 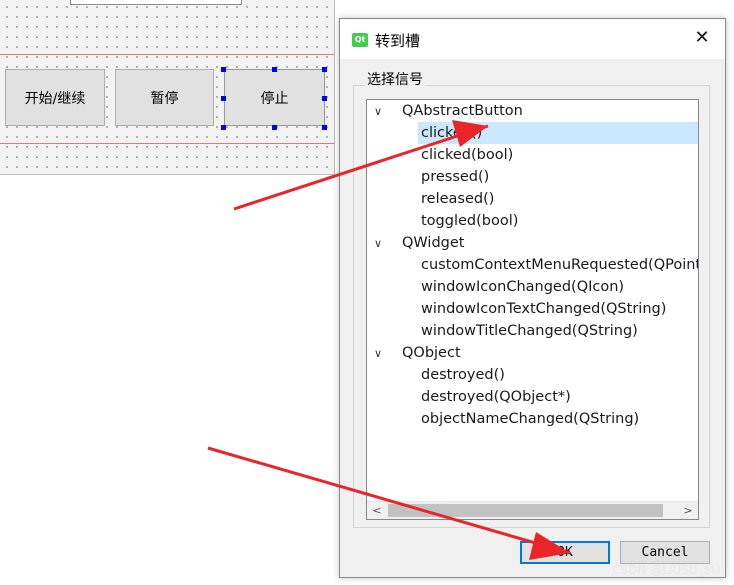 I want to click on layout-boundary-top, so click(x=167, y=54).